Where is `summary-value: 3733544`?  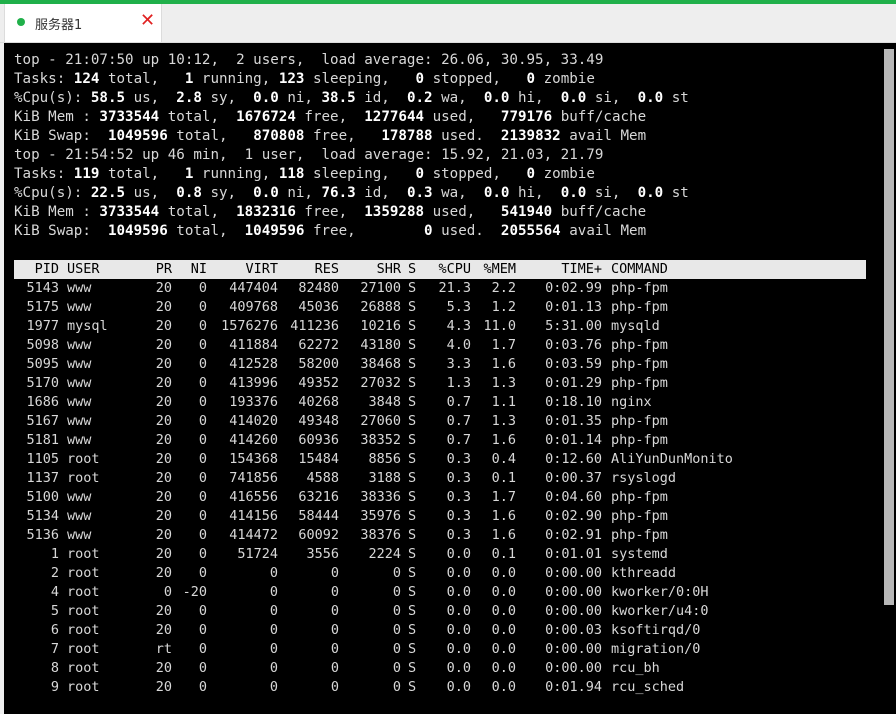 summary-value: 3733544 is located at coordinates (129, 212).